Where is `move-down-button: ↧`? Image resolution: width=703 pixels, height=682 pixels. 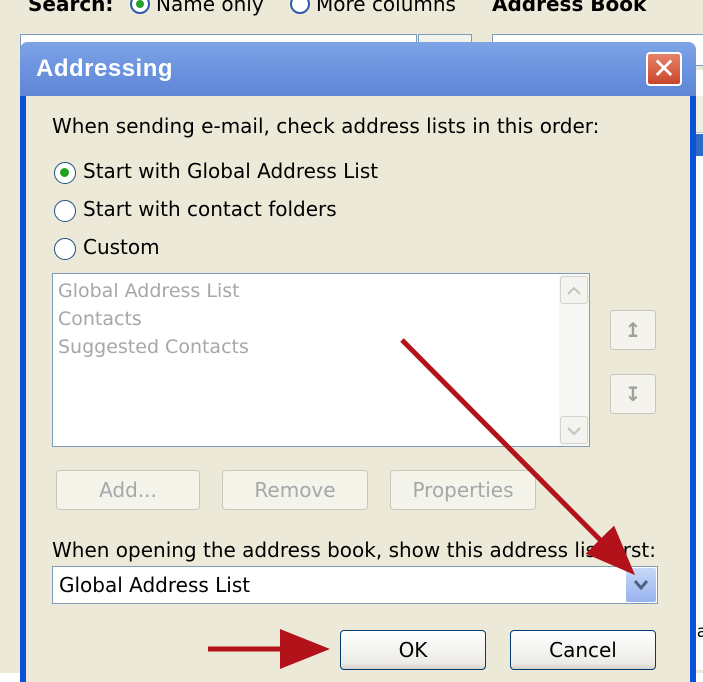
move-down-button: ↧ is located at coordinates (633, 394).